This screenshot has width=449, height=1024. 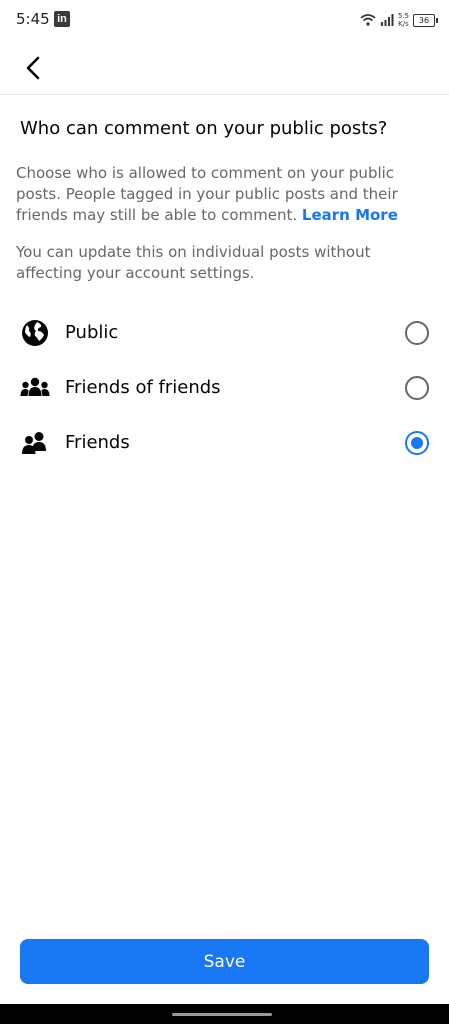 What do you see at coordinates (35, 333) in the screenshot?
I see `globe-icon` at bounding box center [35, 333].